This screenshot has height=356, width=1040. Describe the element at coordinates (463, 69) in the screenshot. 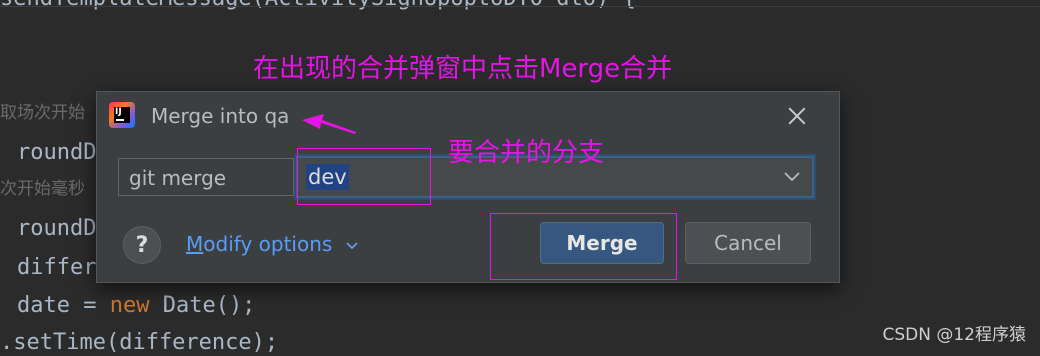

I see `annotation-top: 在出现的合并弹窗中点击Merge合并` at that location.